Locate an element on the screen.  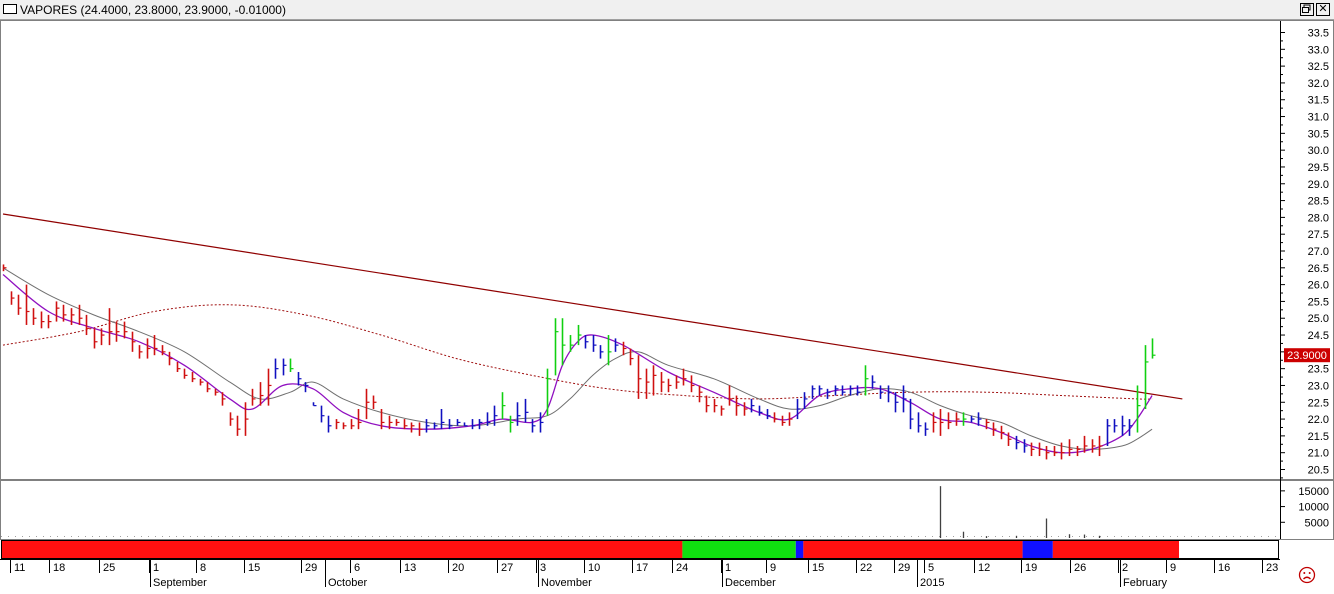
y-tick-label: 33.5 is located at coordinates (1318, 34).